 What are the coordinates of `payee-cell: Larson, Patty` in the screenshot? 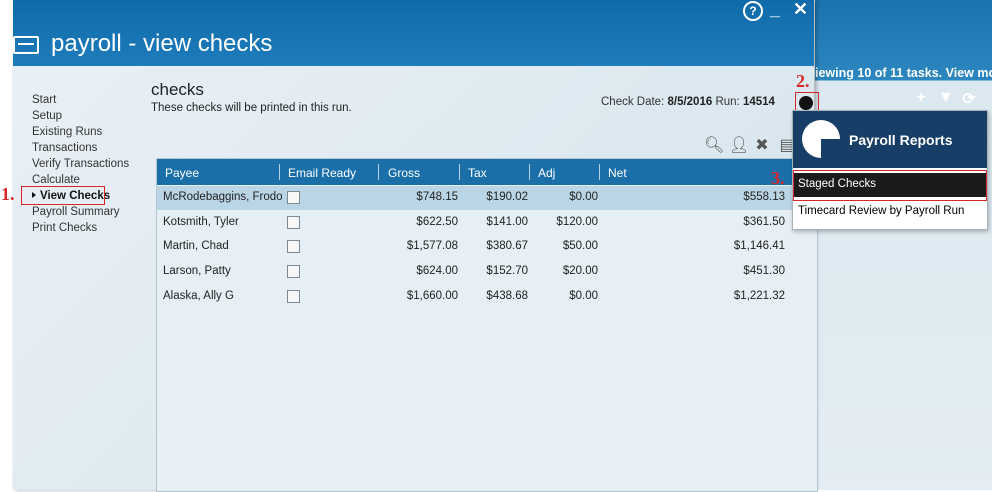 It's located at (197, 271).